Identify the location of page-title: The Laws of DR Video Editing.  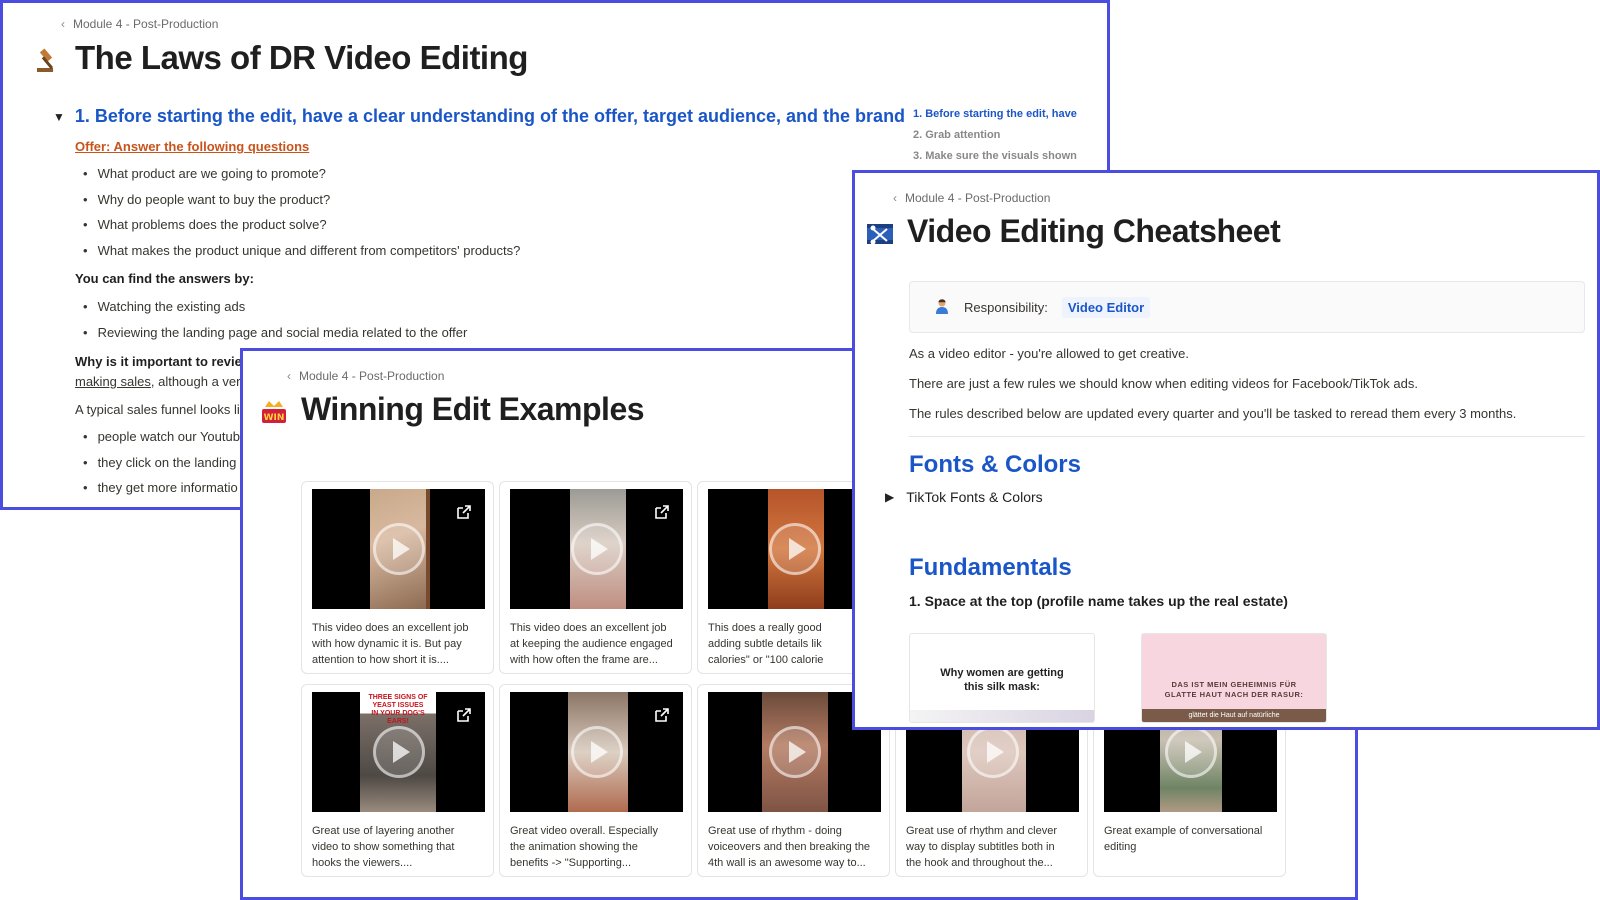
(301, 57).